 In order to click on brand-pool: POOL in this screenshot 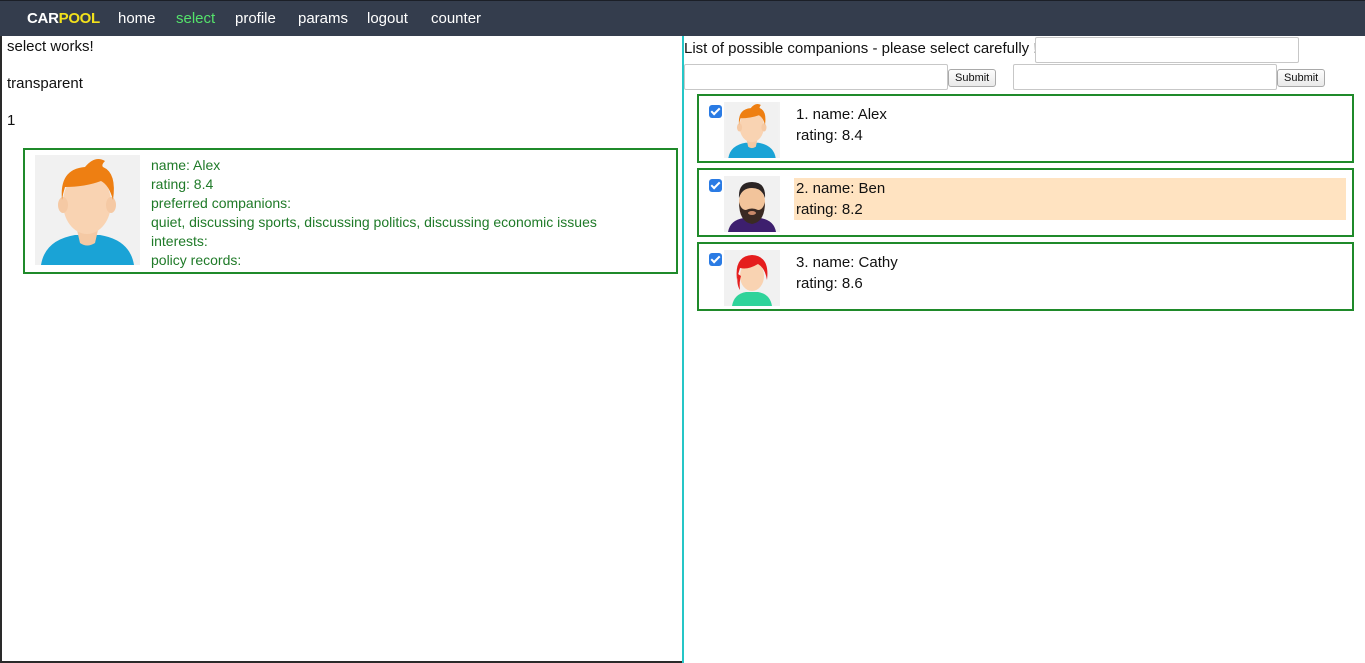, I will do `click(79, 18)`.